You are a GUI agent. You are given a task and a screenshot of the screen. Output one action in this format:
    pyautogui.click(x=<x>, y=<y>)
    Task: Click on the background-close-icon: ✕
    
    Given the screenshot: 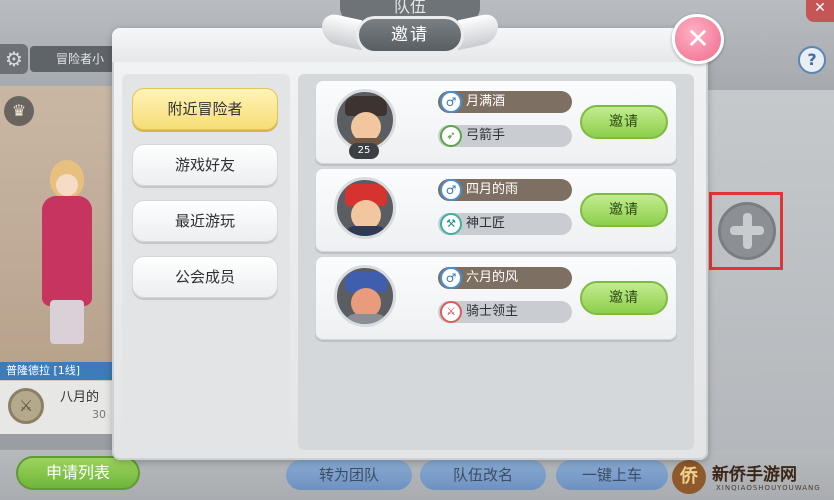 What is the action you would take?
    pyautogui.click(x=820, y=11)
    